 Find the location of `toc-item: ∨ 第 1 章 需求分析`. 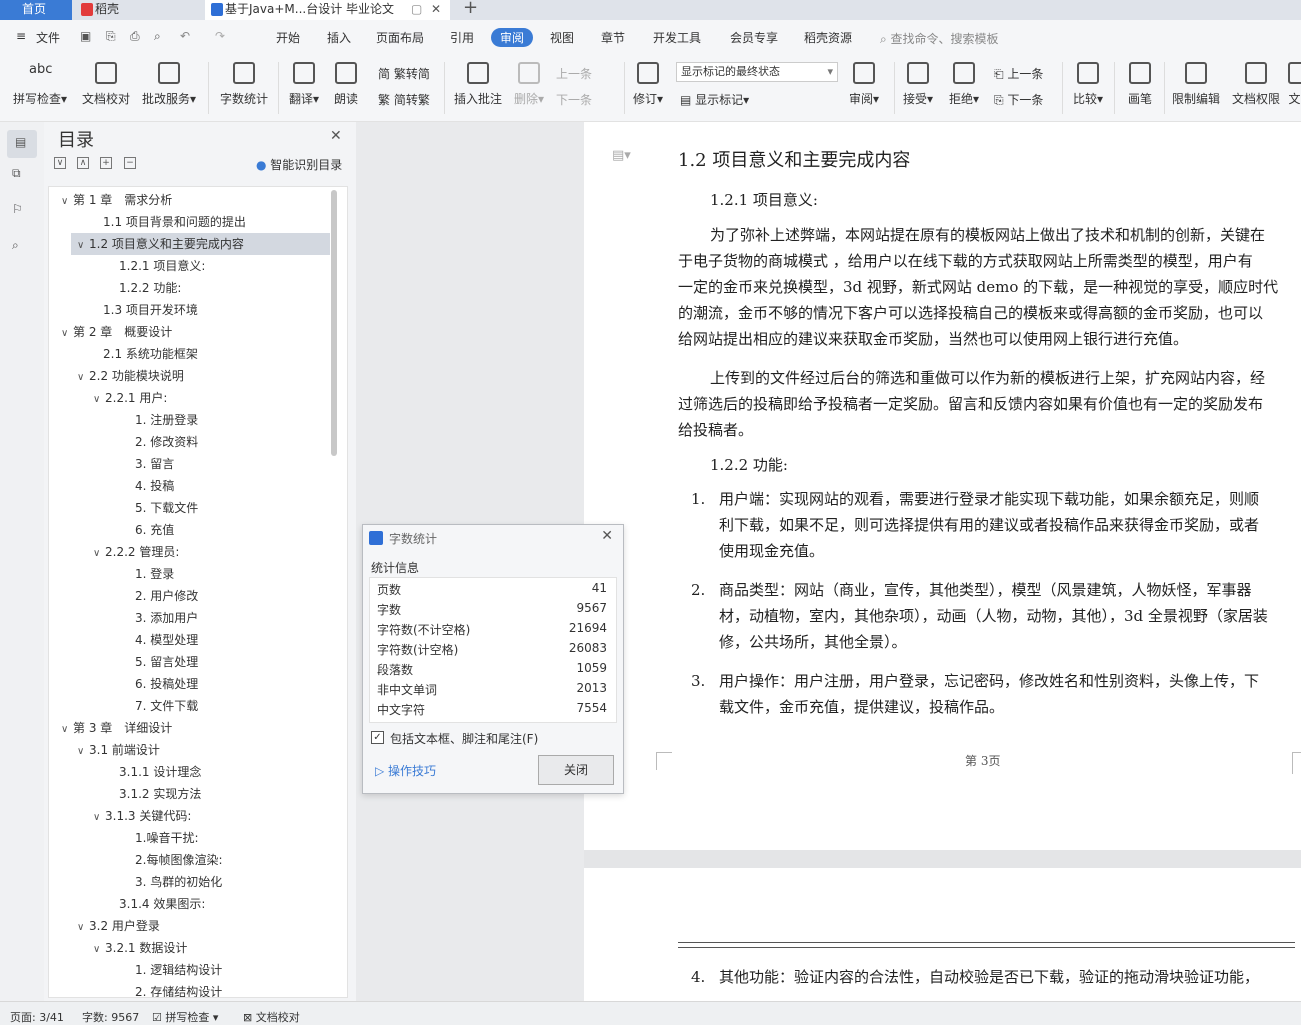

toc-item: ∨ 第 1 章 需求分析 is located at coordinates (189, 200).